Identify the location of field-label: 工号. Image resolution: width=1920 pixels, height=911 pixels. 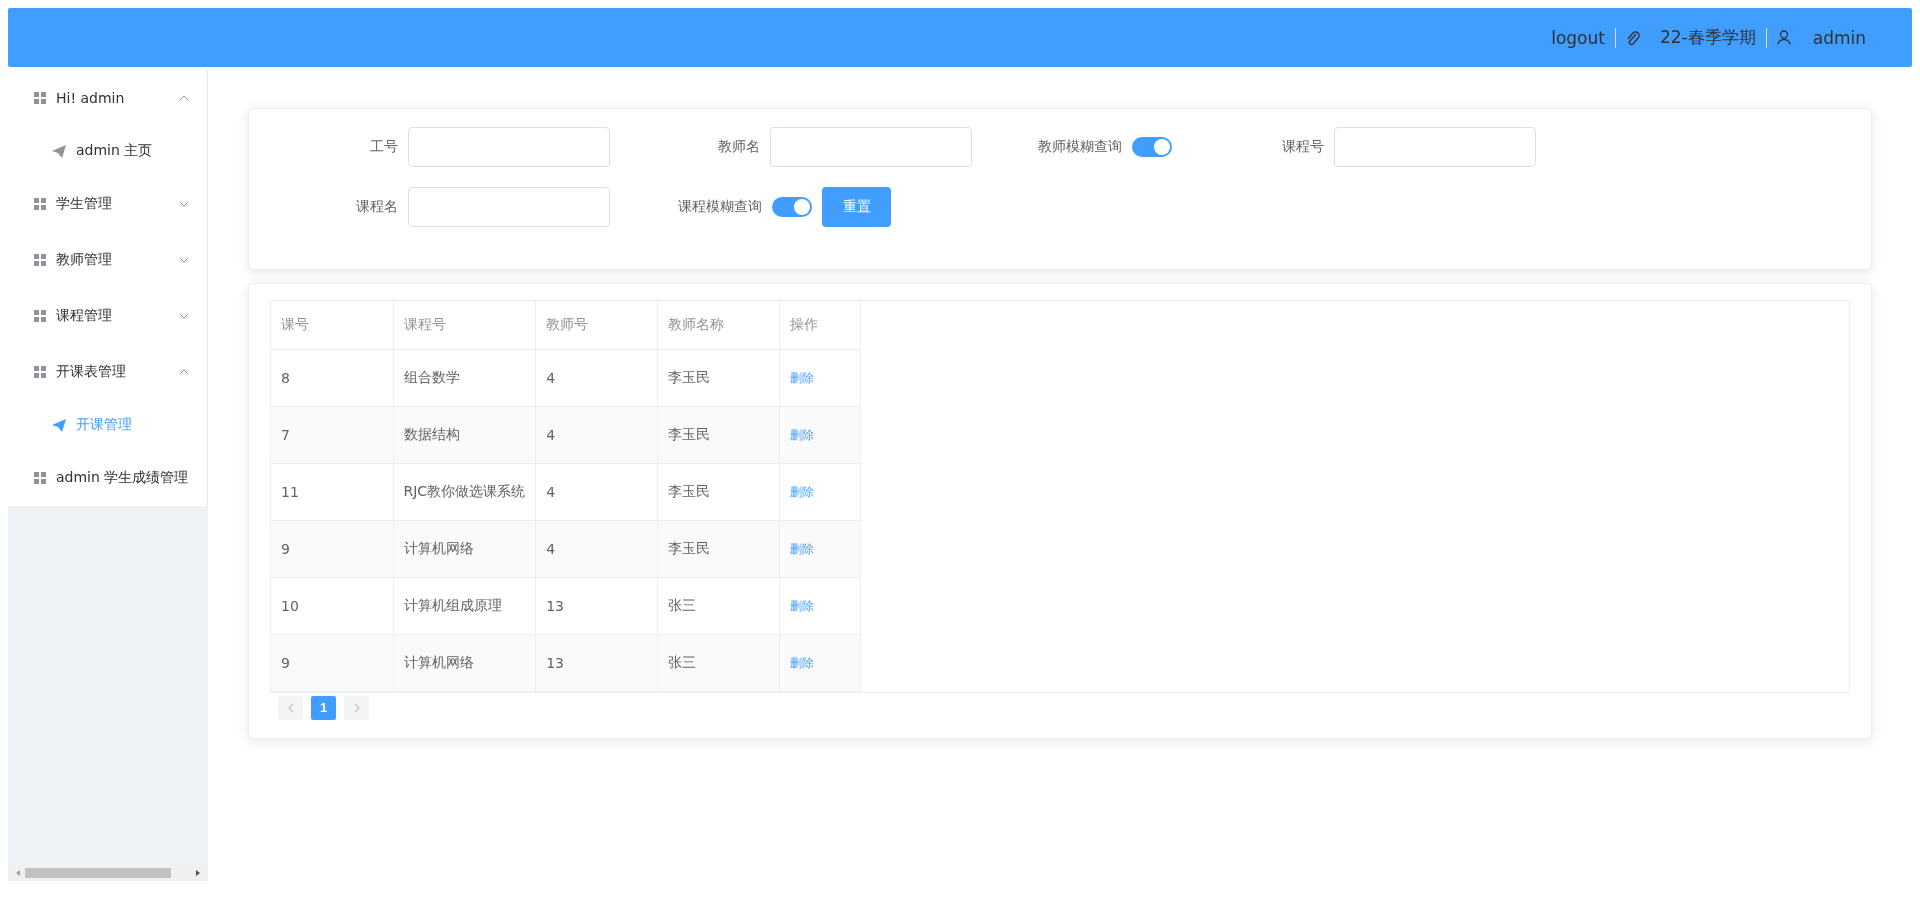
(384, 147).